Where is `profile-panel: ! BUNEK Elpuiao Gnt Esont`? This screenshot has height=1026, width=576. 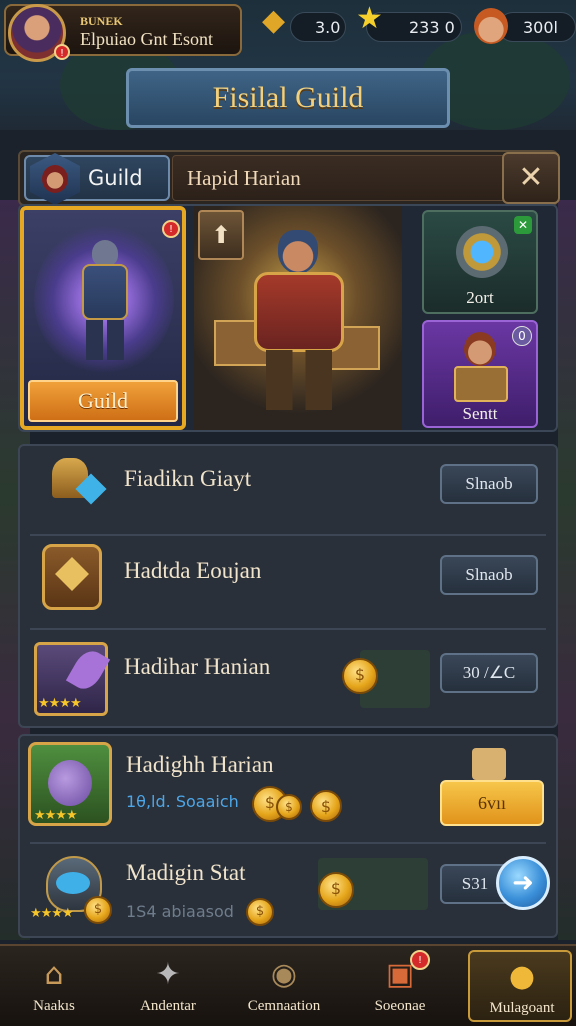
profile-panel: ! BUNEK Elpuiao Gnt Esont is located at coordinates (123, 33).